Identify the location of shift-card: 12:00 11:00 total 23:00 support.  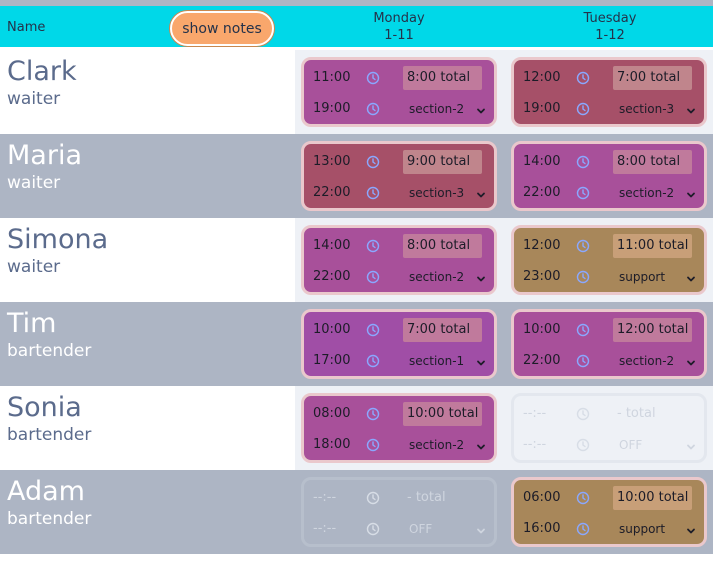
(609, 260).